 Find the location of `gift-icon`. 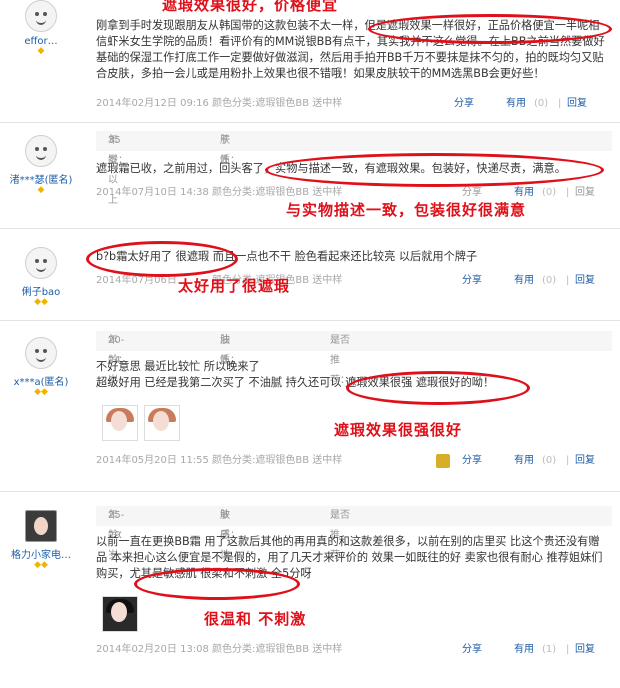

gift-icon is located at coordinates (443, 461).